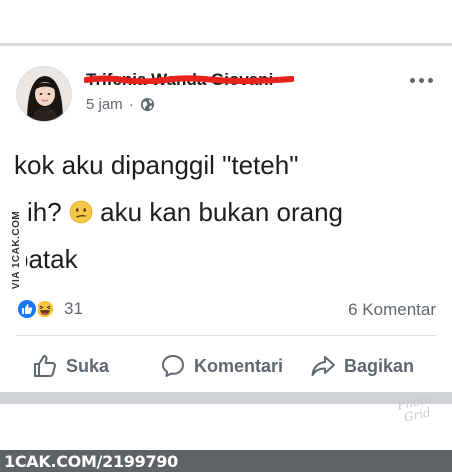 This screenshot has height=472, width=452. I want to click on avatar, so click(44, 94).